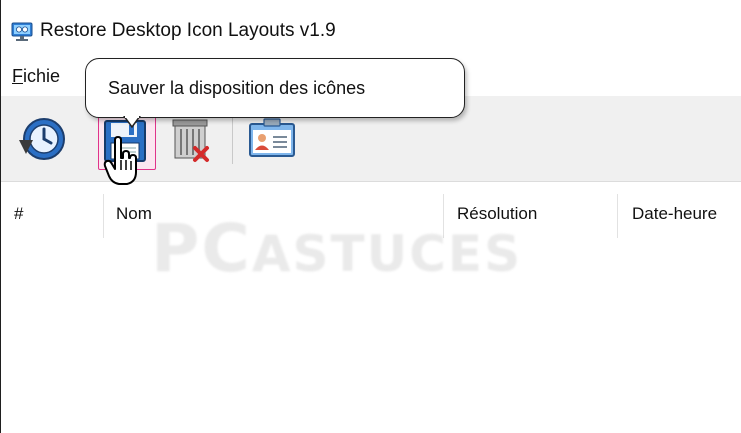  Describe the element at coordinates (237, 88) in the screenshot. I see `tooltip-text: Sauver la disposition des icônes` at that location.